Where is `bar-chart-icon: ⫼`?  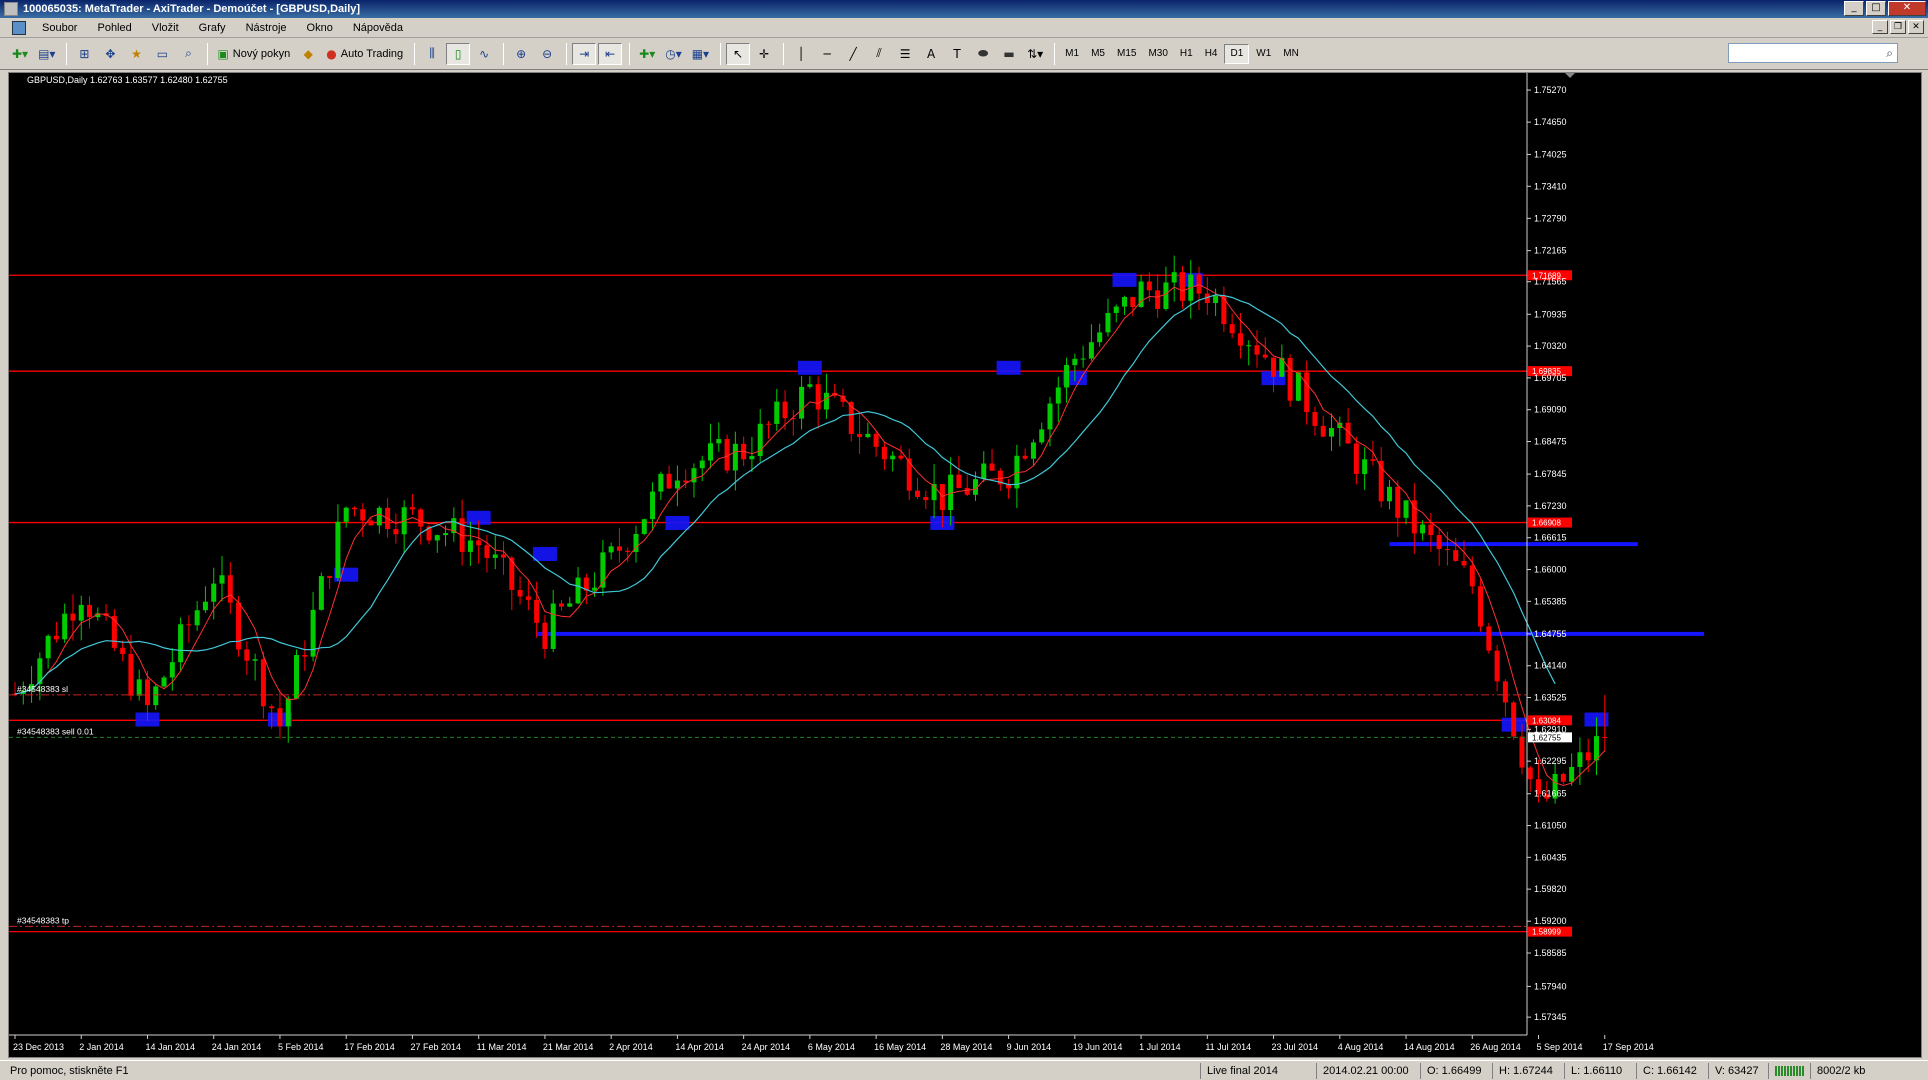 bar-chart-icon: ⫼ is located at coordinates (432, 54).